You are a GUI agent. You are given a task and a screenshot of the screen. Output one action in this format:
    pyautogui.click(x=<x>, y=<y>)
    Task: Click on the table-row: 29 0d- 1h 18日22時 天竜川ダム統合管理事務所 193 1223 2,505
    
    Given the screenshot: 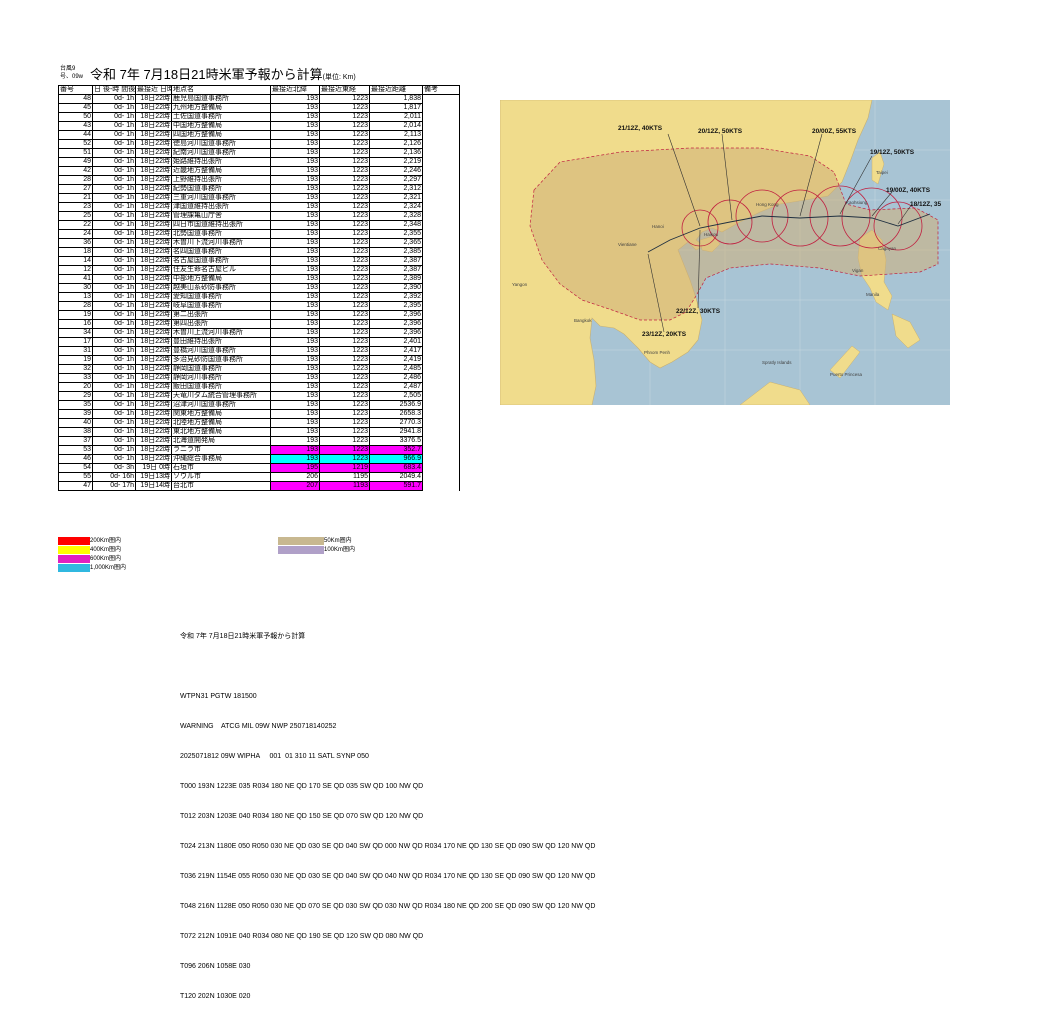 What is the action you would take?
    pyautogui.click(x=259, y=396)
    